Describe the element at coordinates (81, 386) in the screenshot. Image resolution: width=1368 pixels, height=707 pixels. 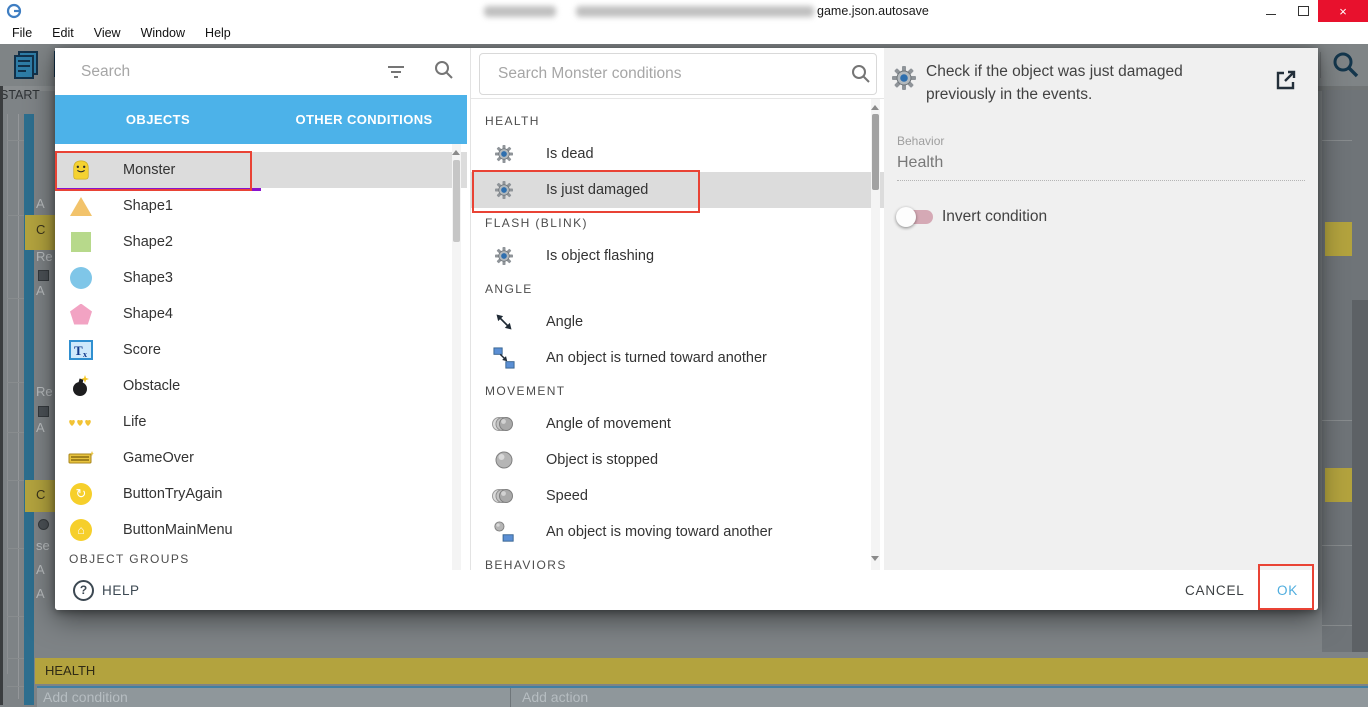
I see `bomb-icon` at that location.